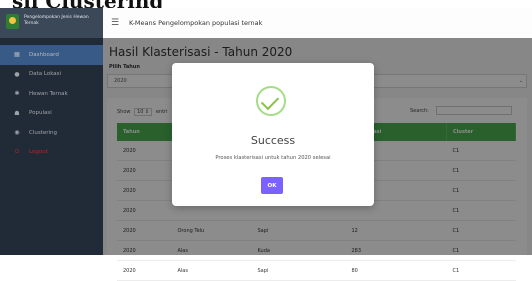  Describe the element at coordinates (12, 21) in the screenshot. I see `brand-logo-icon` at that location.